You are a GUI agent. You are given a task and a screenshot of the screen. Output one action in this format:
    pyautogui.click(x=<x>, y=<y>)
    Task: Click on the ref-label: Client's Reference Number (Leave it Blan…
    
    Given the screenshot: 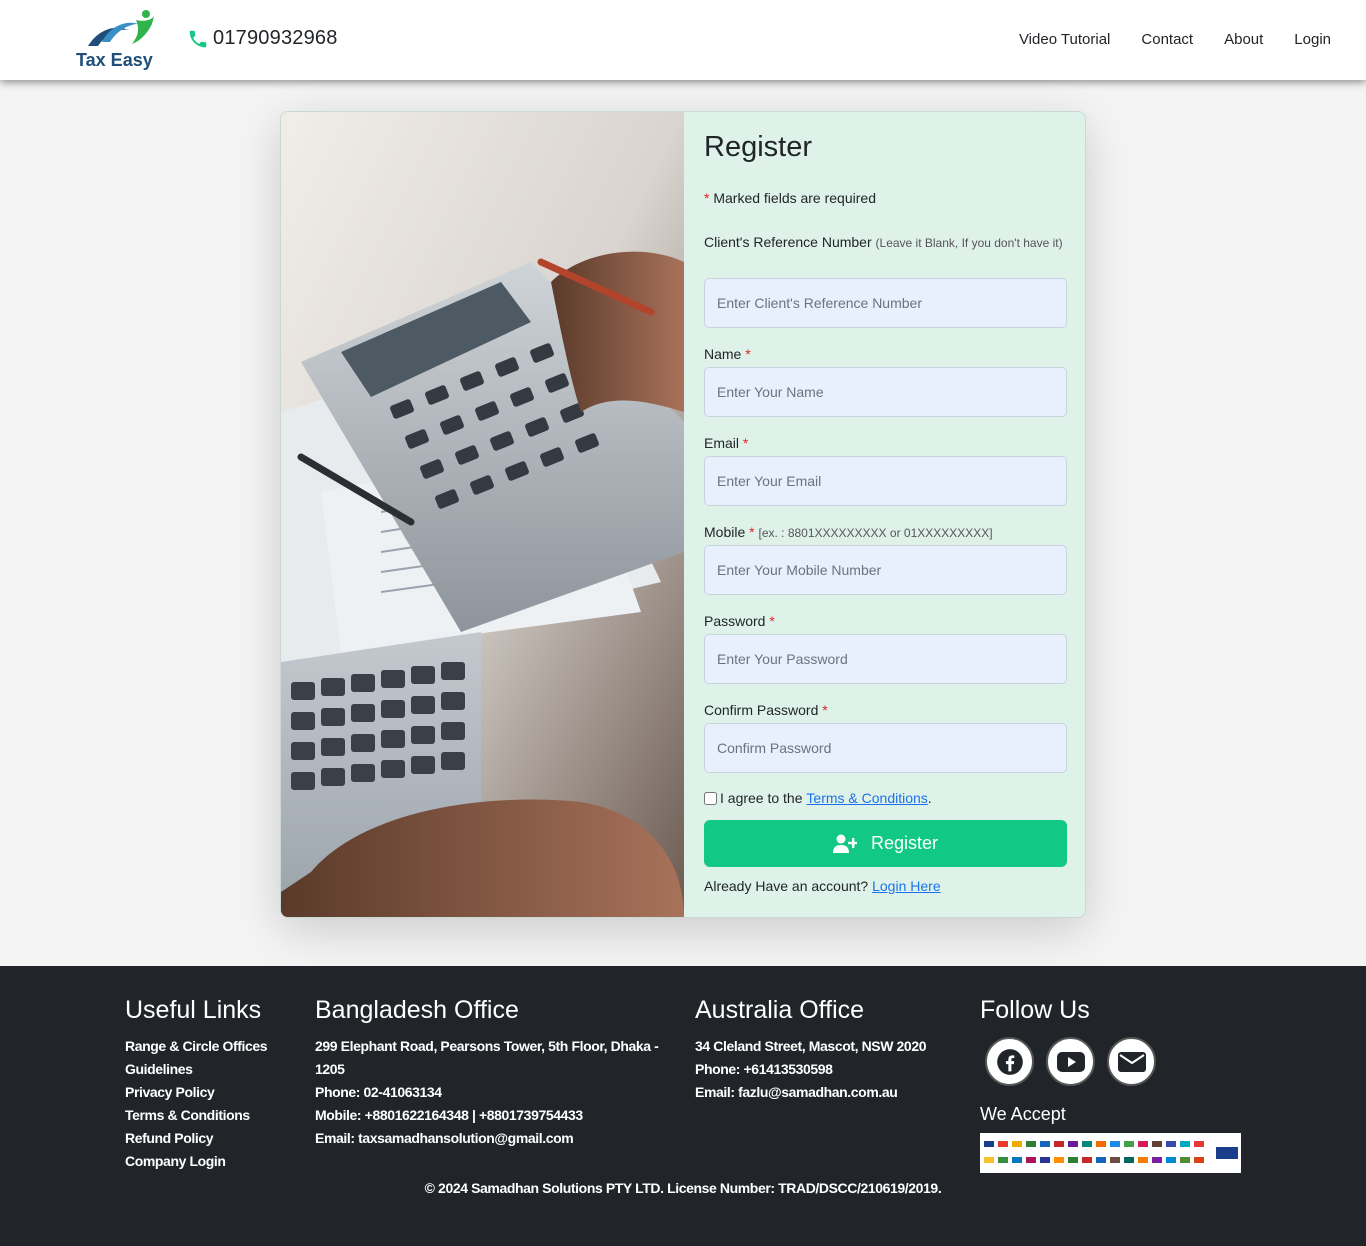 What is the action you would take?
    pyautogui.click(x=884, y=243)
    